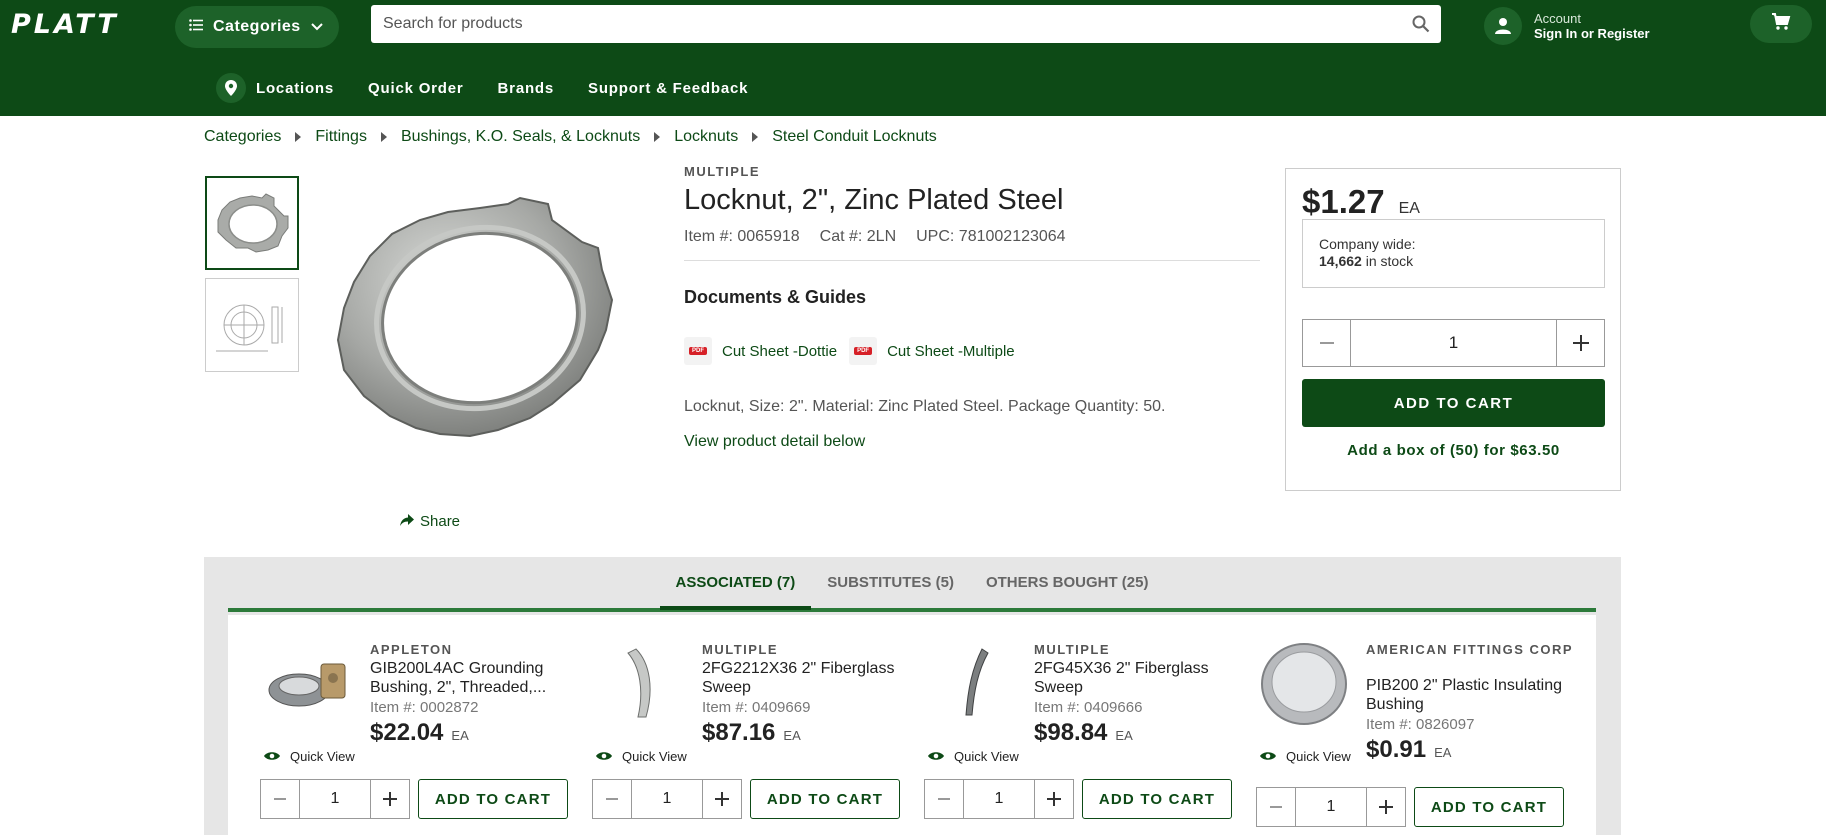 The width and height of the screenshot is (1826, 835). I want to click on tab-associated: ASSOCIATED (7), so click(735, 584).